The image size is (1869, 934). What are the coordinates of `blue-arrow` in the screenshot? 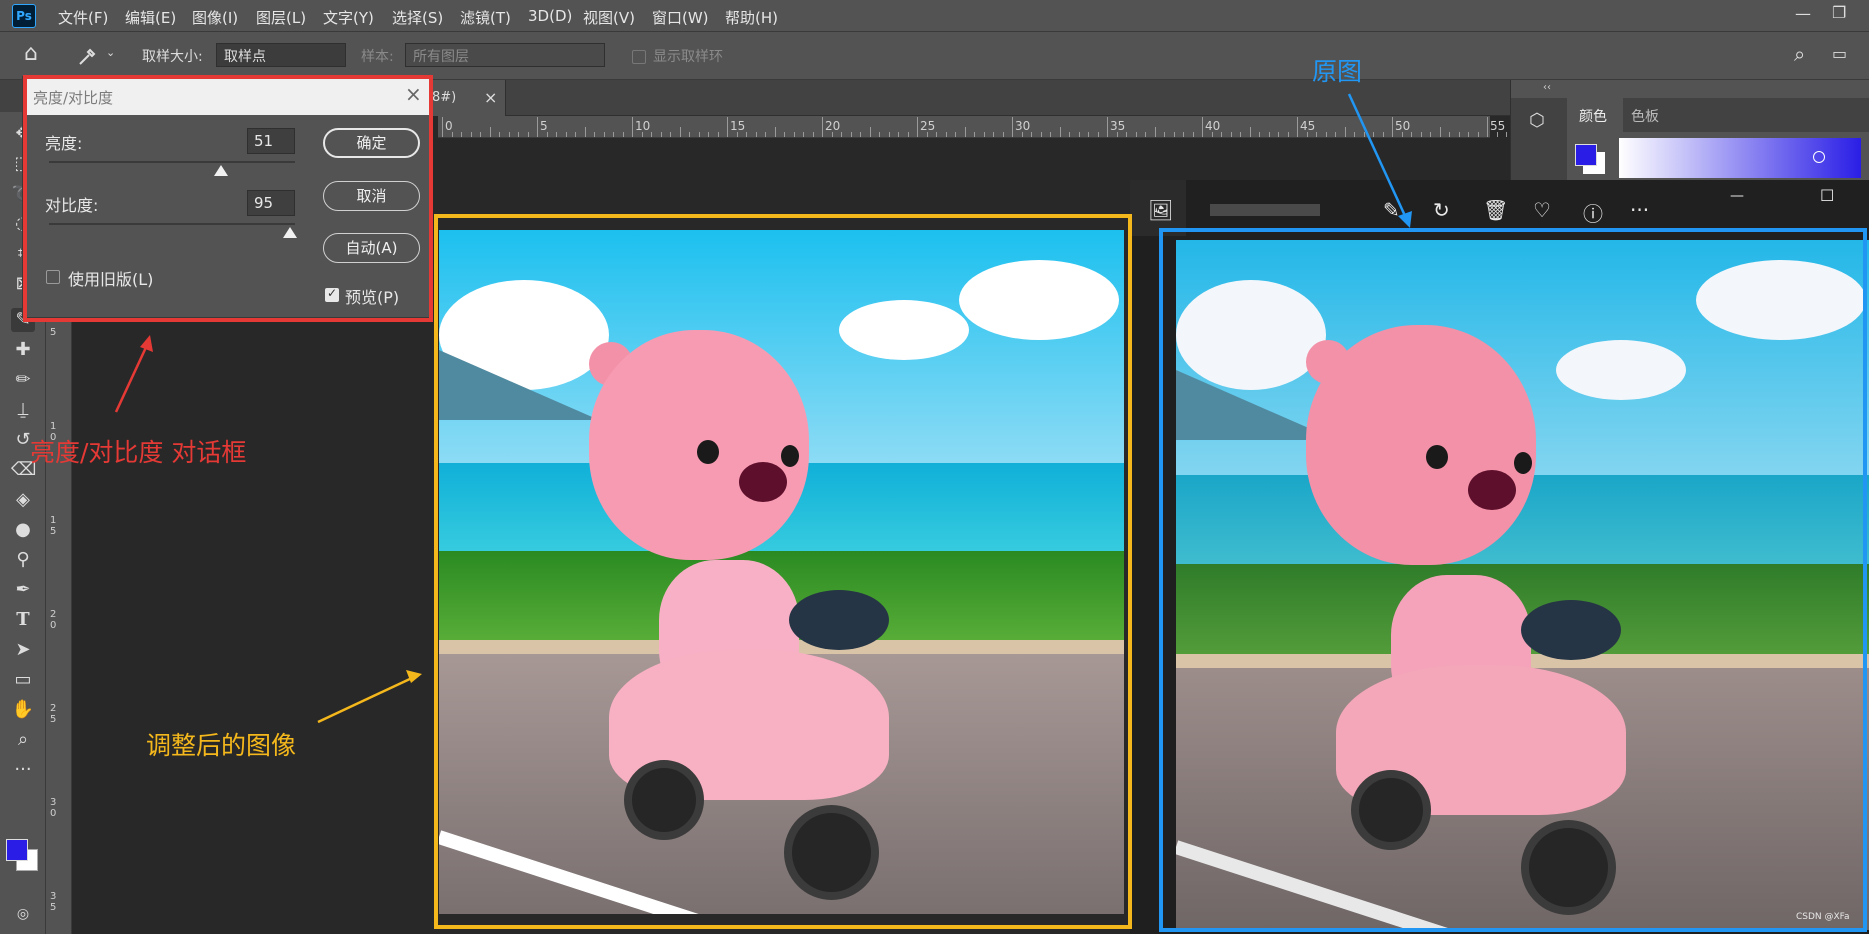 It's located at (1377, 156).